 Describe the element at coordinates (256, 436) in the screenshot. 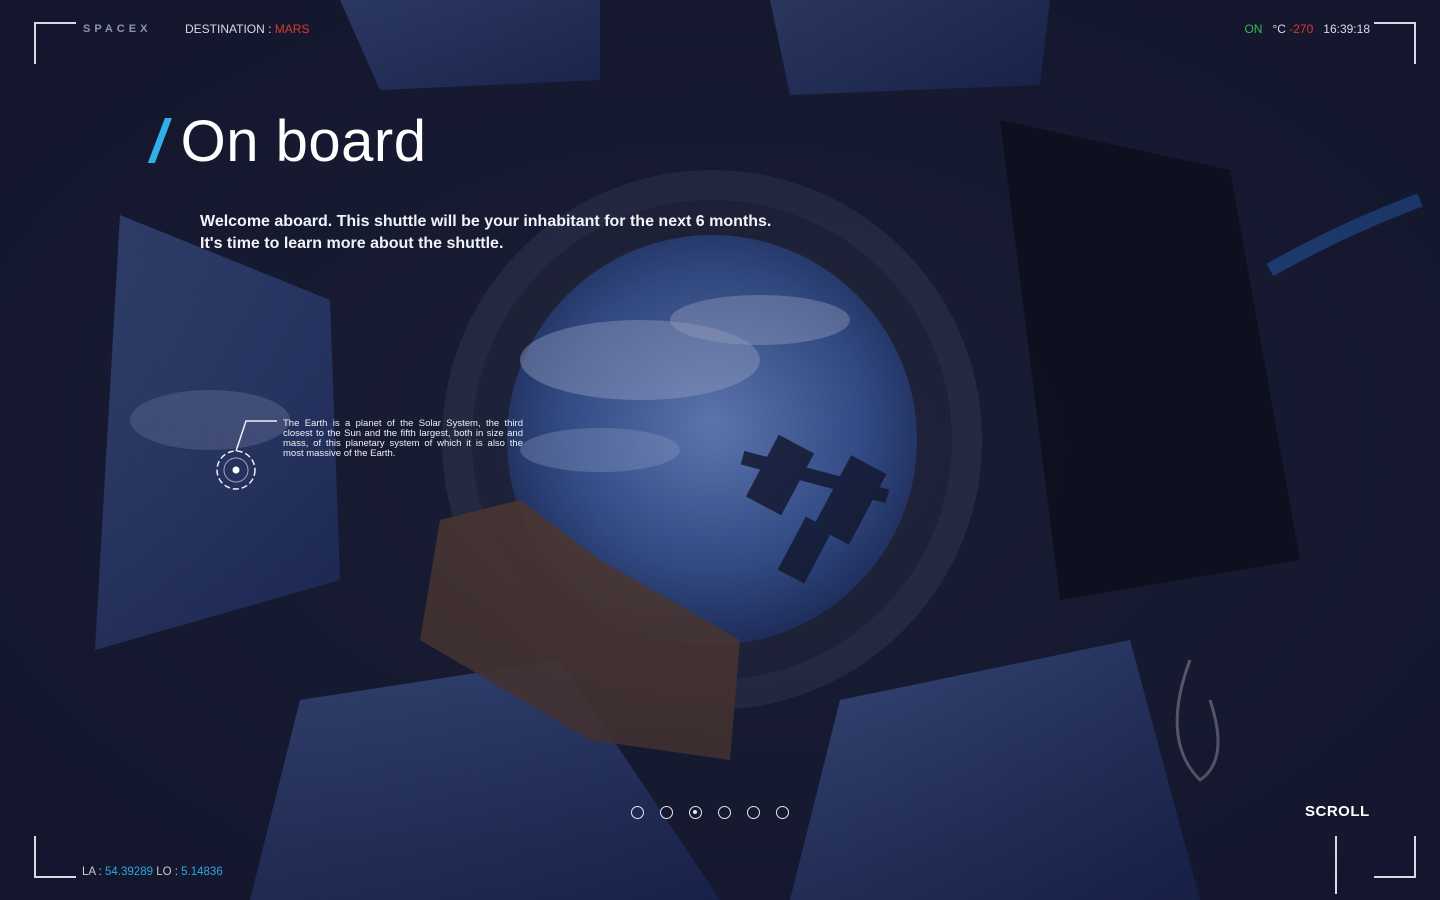

I see `hotspot-leader-line` at that location.